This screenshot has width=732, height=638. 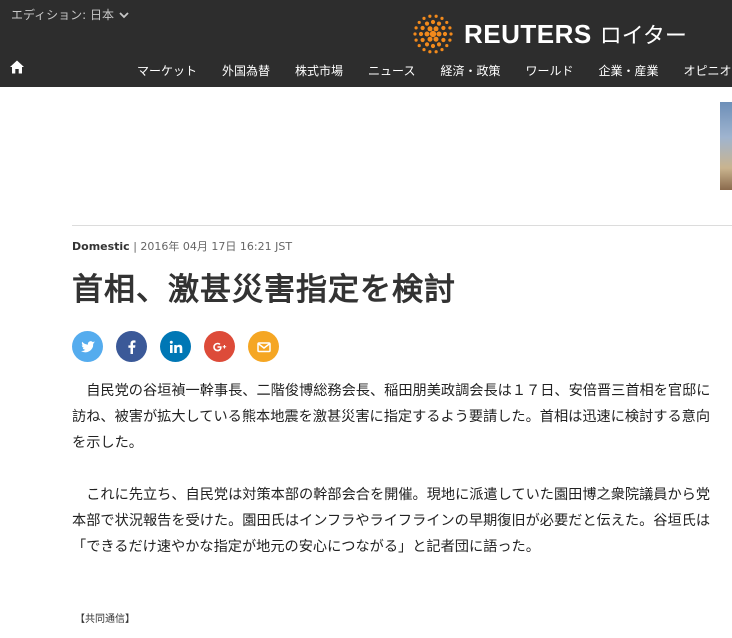 I want to click on linkedin-share-button, so click(x=175, y=346).